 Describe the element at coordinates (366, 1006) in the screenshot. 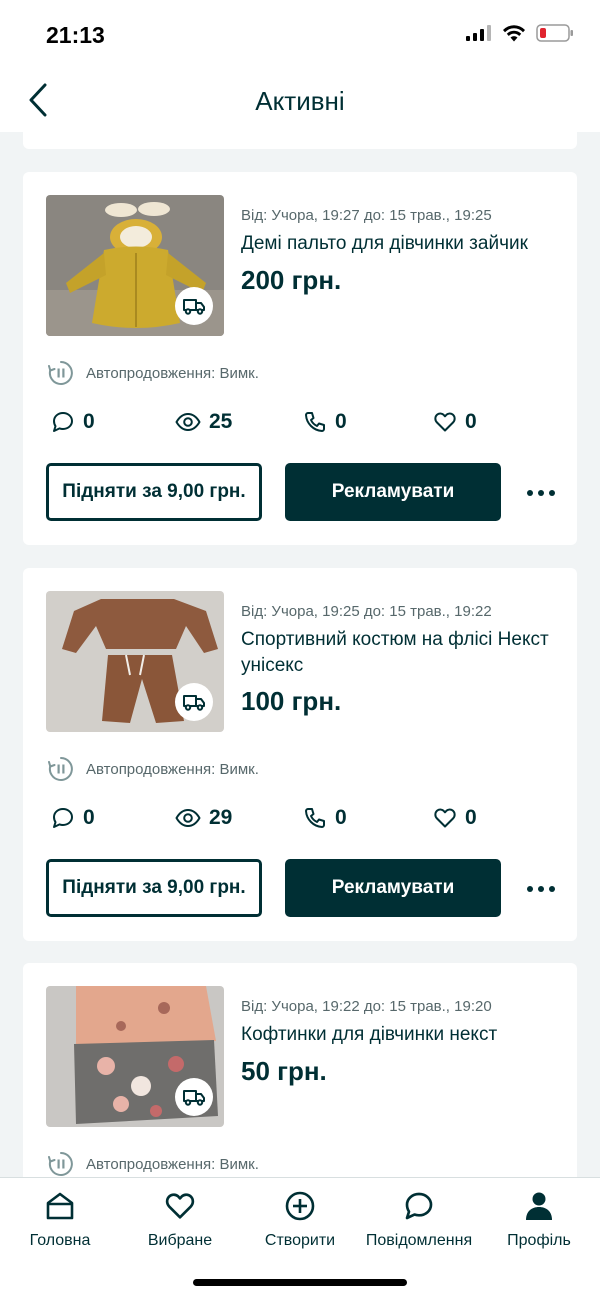

I see `ad-dates: Від: Учора, 19:22 до: 15 трав., 19:20` at that location.